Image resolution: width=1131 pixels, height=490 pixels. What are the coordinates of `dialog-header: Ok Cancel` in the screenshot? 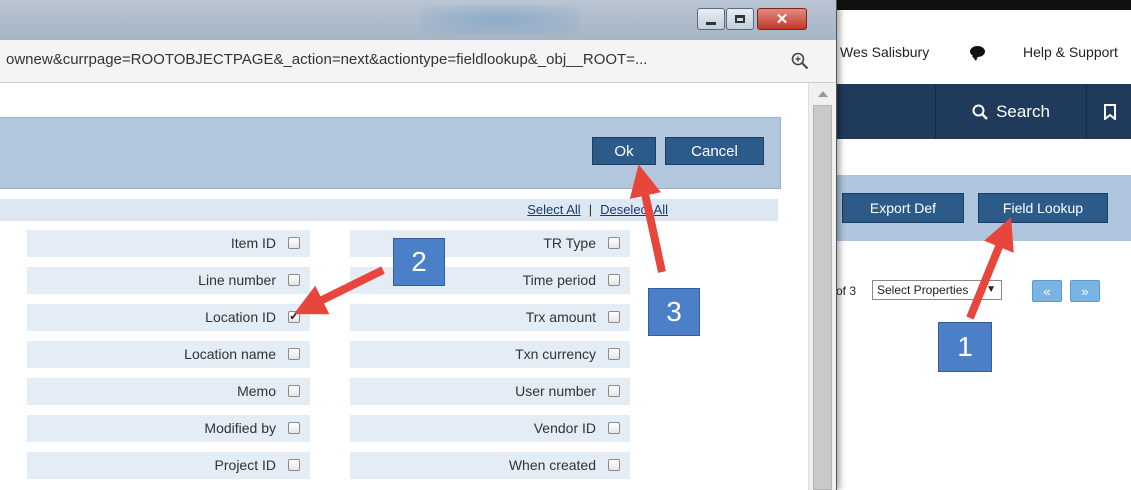 It's located at (390, 153).